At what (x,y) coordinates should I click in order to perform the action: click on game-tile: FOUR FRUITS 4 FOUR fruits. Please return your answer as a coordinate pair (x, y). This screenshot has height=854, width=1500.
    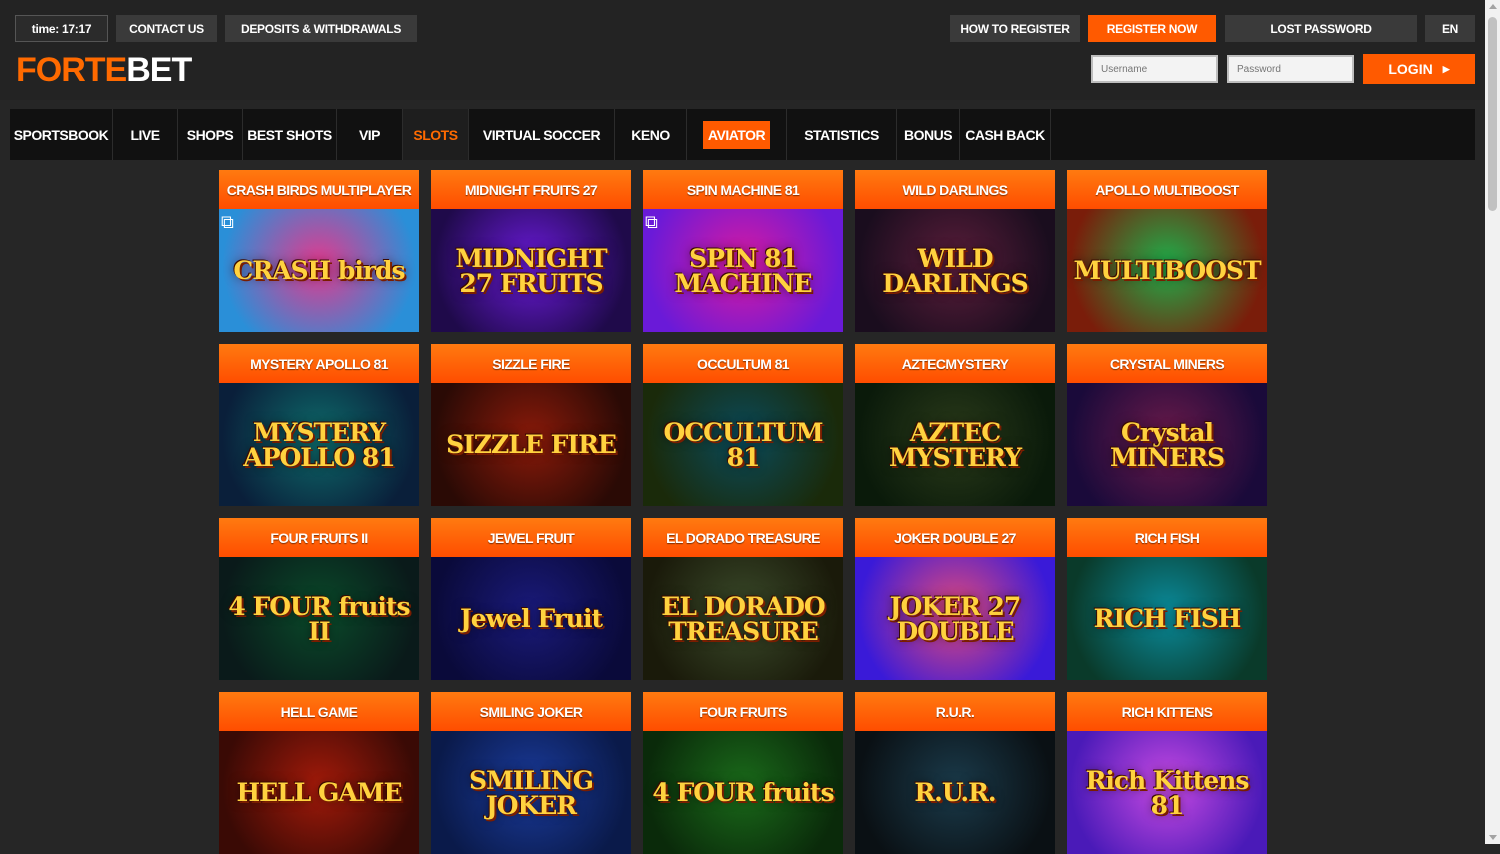
    Looking at the image, I should click on (743, 773).